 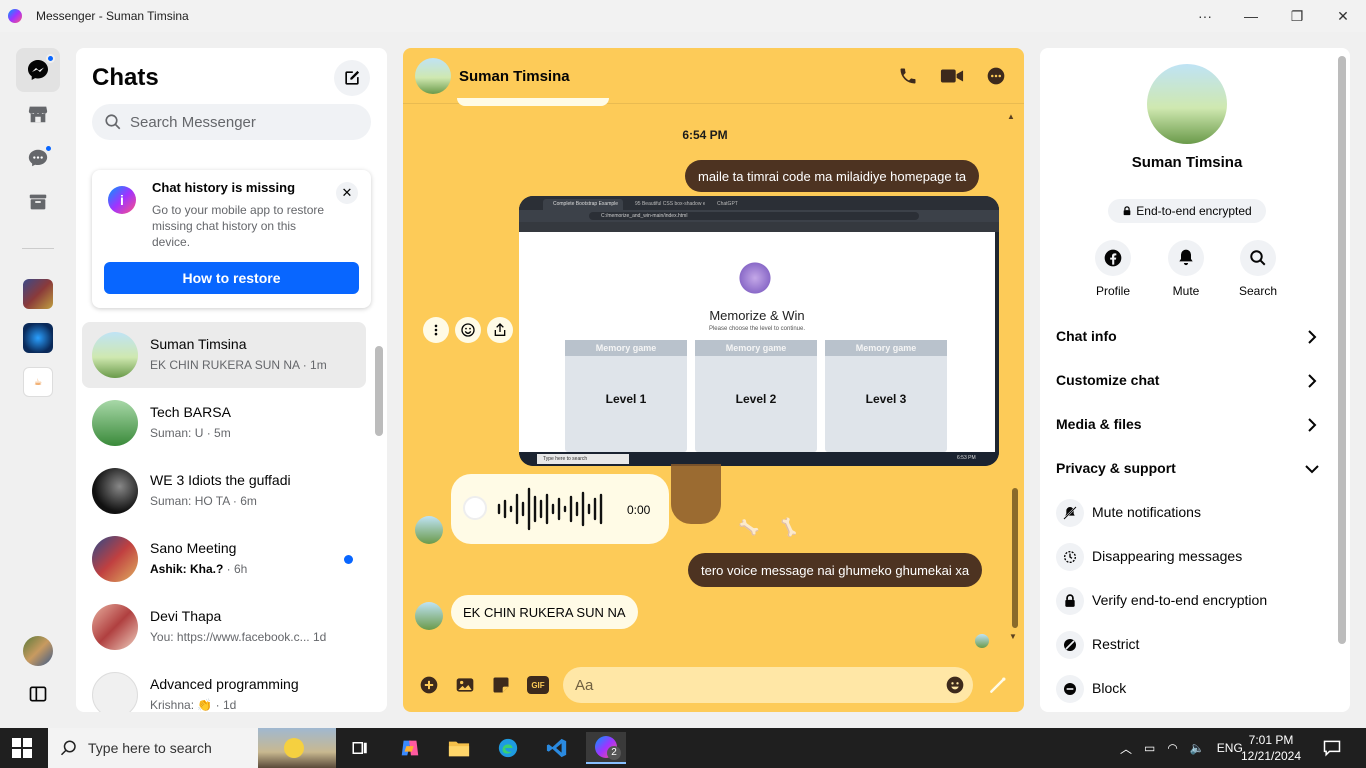 What do you see at coordinates (544, 612) in the screenshot?
I see `incoming-message: EK CHIN RUKERA SUN NA` at bounding box center [544, 612].